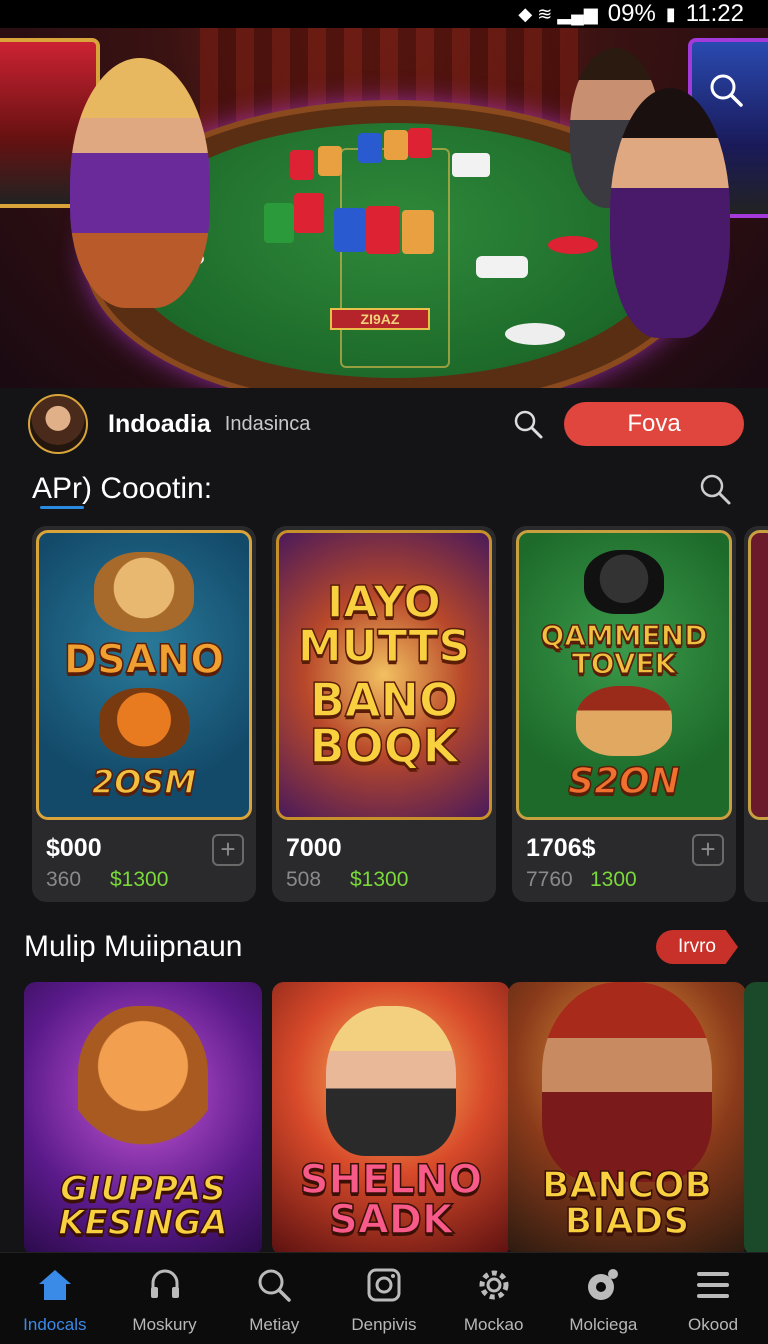 The image size is (768, 1344). I want to click on nav-item-mockao: Mockao, so click(494, 1300).